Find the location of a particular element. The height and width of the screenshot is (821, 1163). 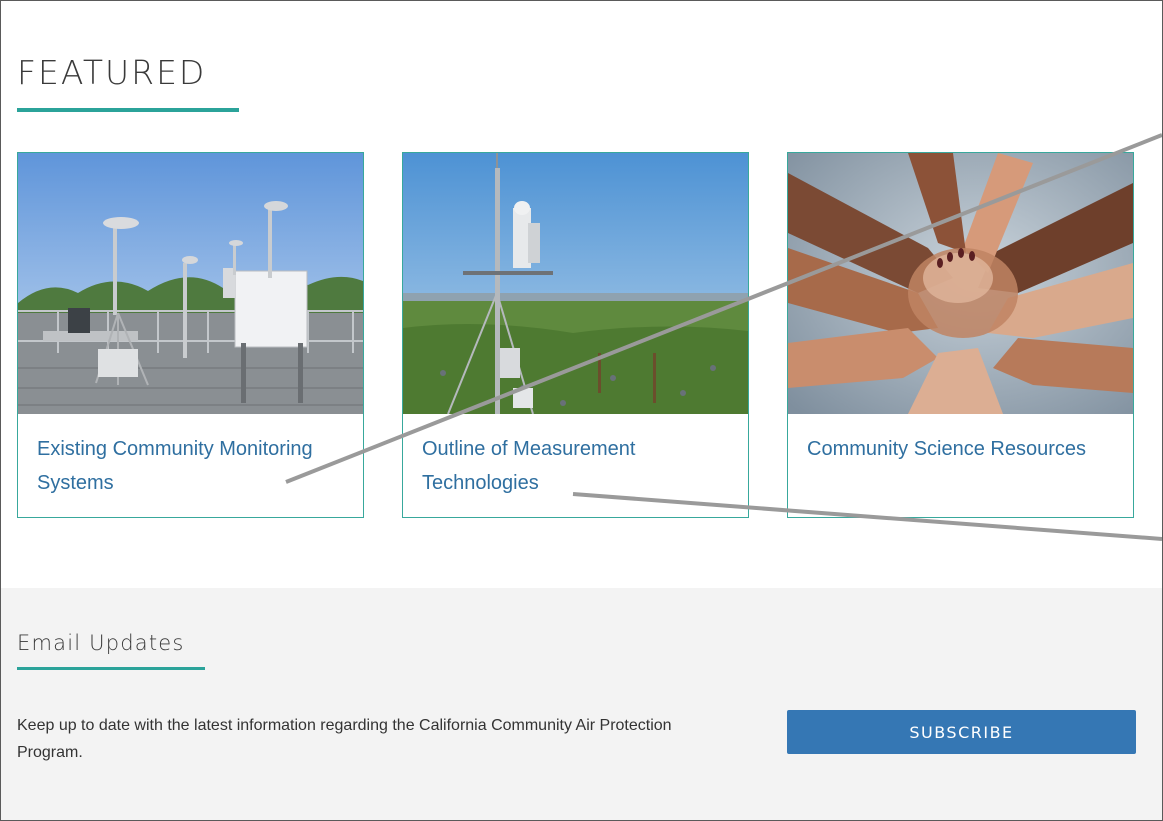

subscribe-button: SUBSCRIBE is located at coordinates (961, 732).